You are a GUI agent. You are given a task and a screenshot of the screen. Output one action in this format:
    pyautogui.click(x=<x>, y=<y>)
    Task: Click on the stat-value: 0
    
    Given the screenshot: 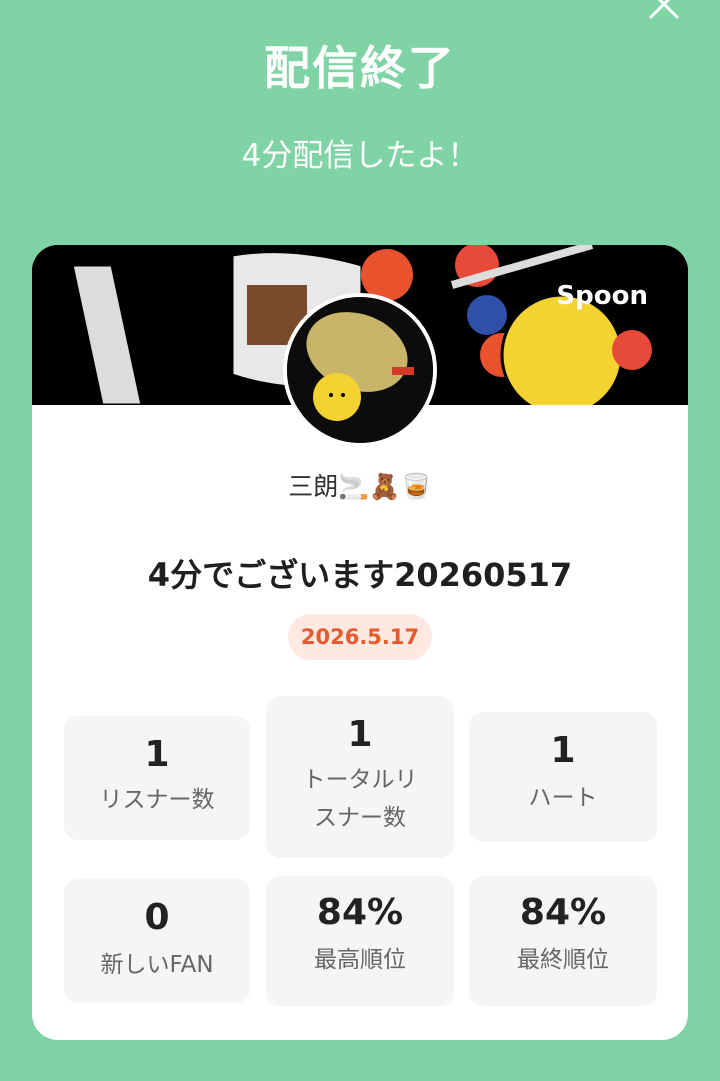 What is the action you would take?
    pyautogui.click(x=157, y=917)
    